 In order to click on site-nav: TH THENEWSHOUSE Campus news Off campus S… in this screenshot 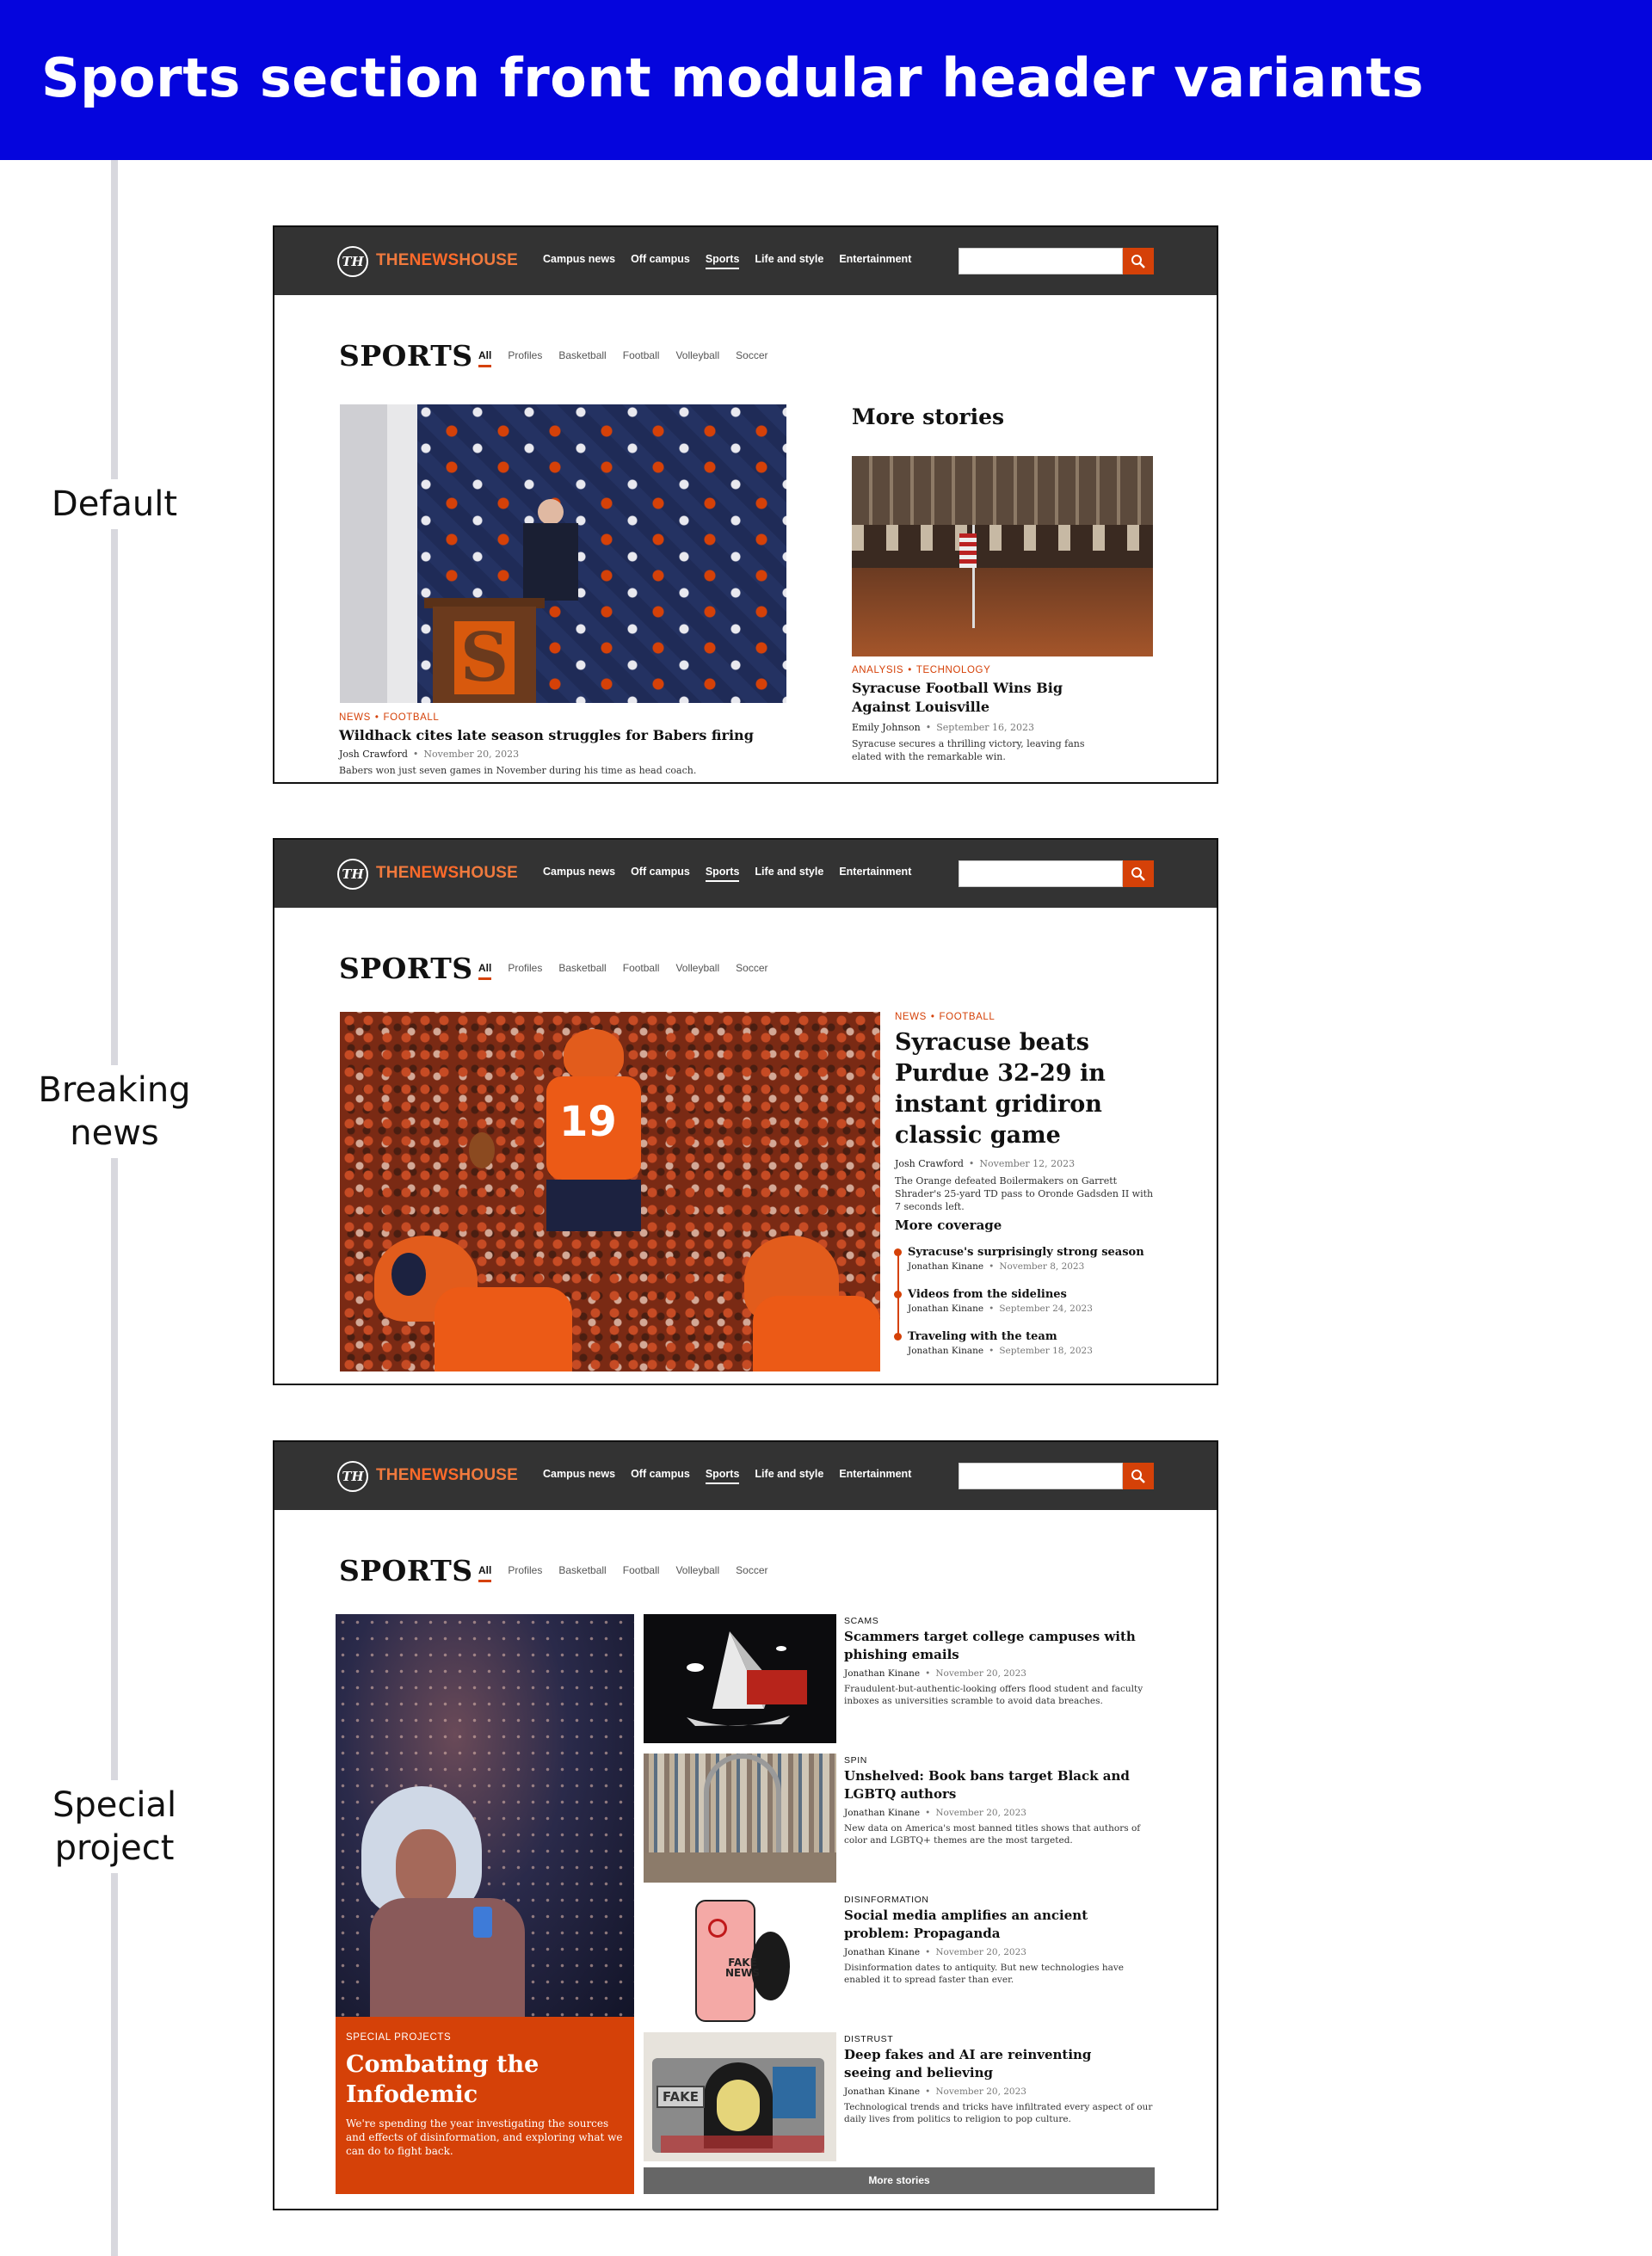, I will do `click(745, 1476)`.